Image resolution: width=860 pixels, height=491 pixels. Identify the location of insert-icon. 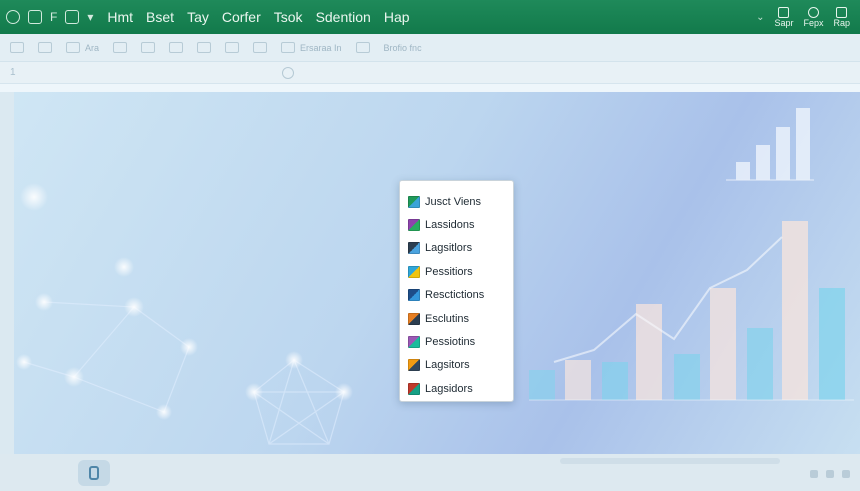
(288, 47).